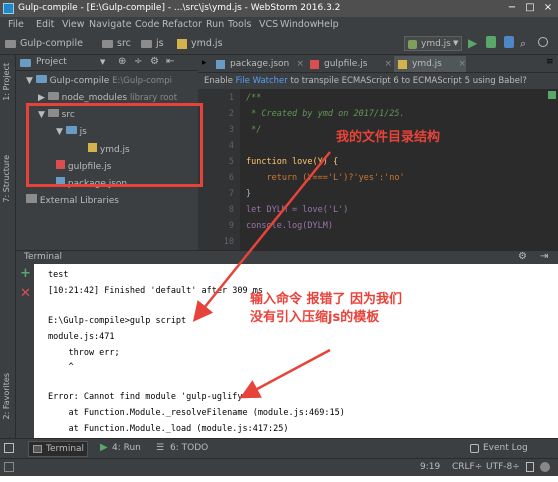  Describe the element at coordinates (261, 236) in the screenshot. I see `arrow-to-command` at that location.